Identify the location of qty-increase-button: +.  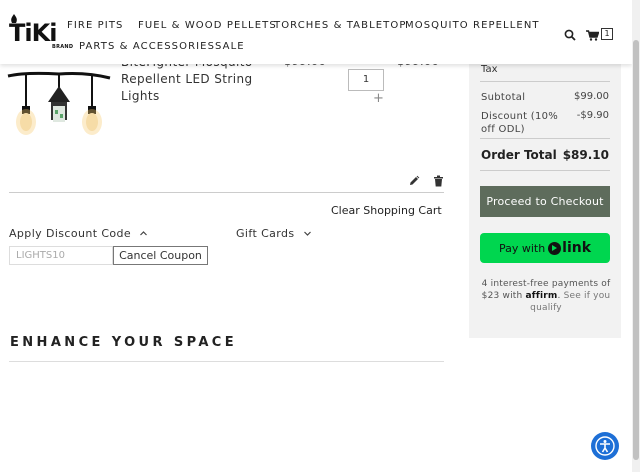
(378, 98).